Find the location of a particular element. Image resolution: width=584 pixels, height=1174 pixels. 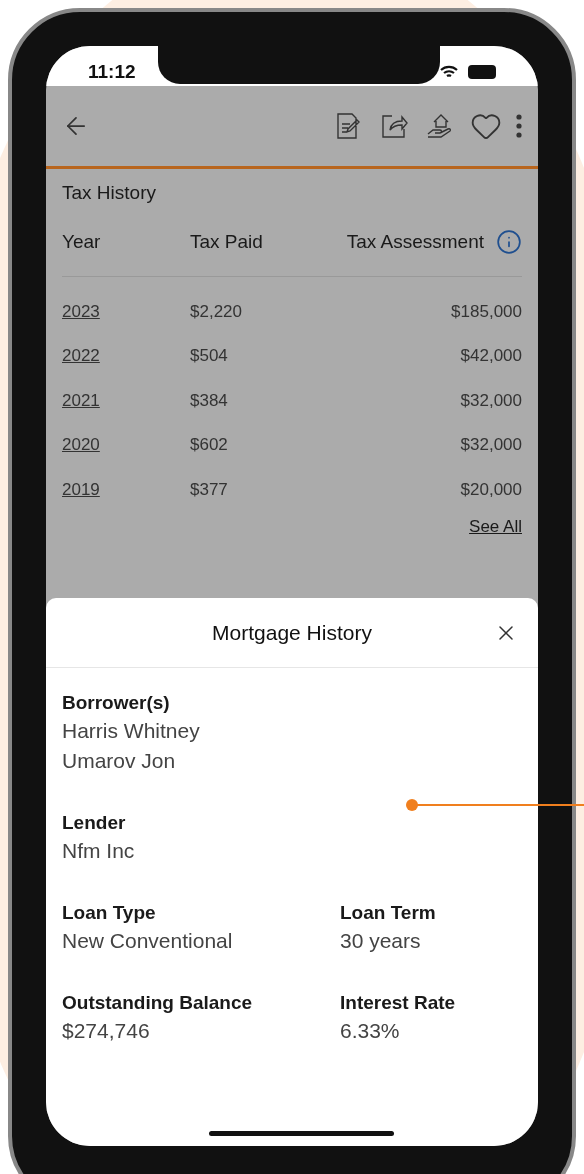

year-link: 2022 is located at coordinates (81, 356).